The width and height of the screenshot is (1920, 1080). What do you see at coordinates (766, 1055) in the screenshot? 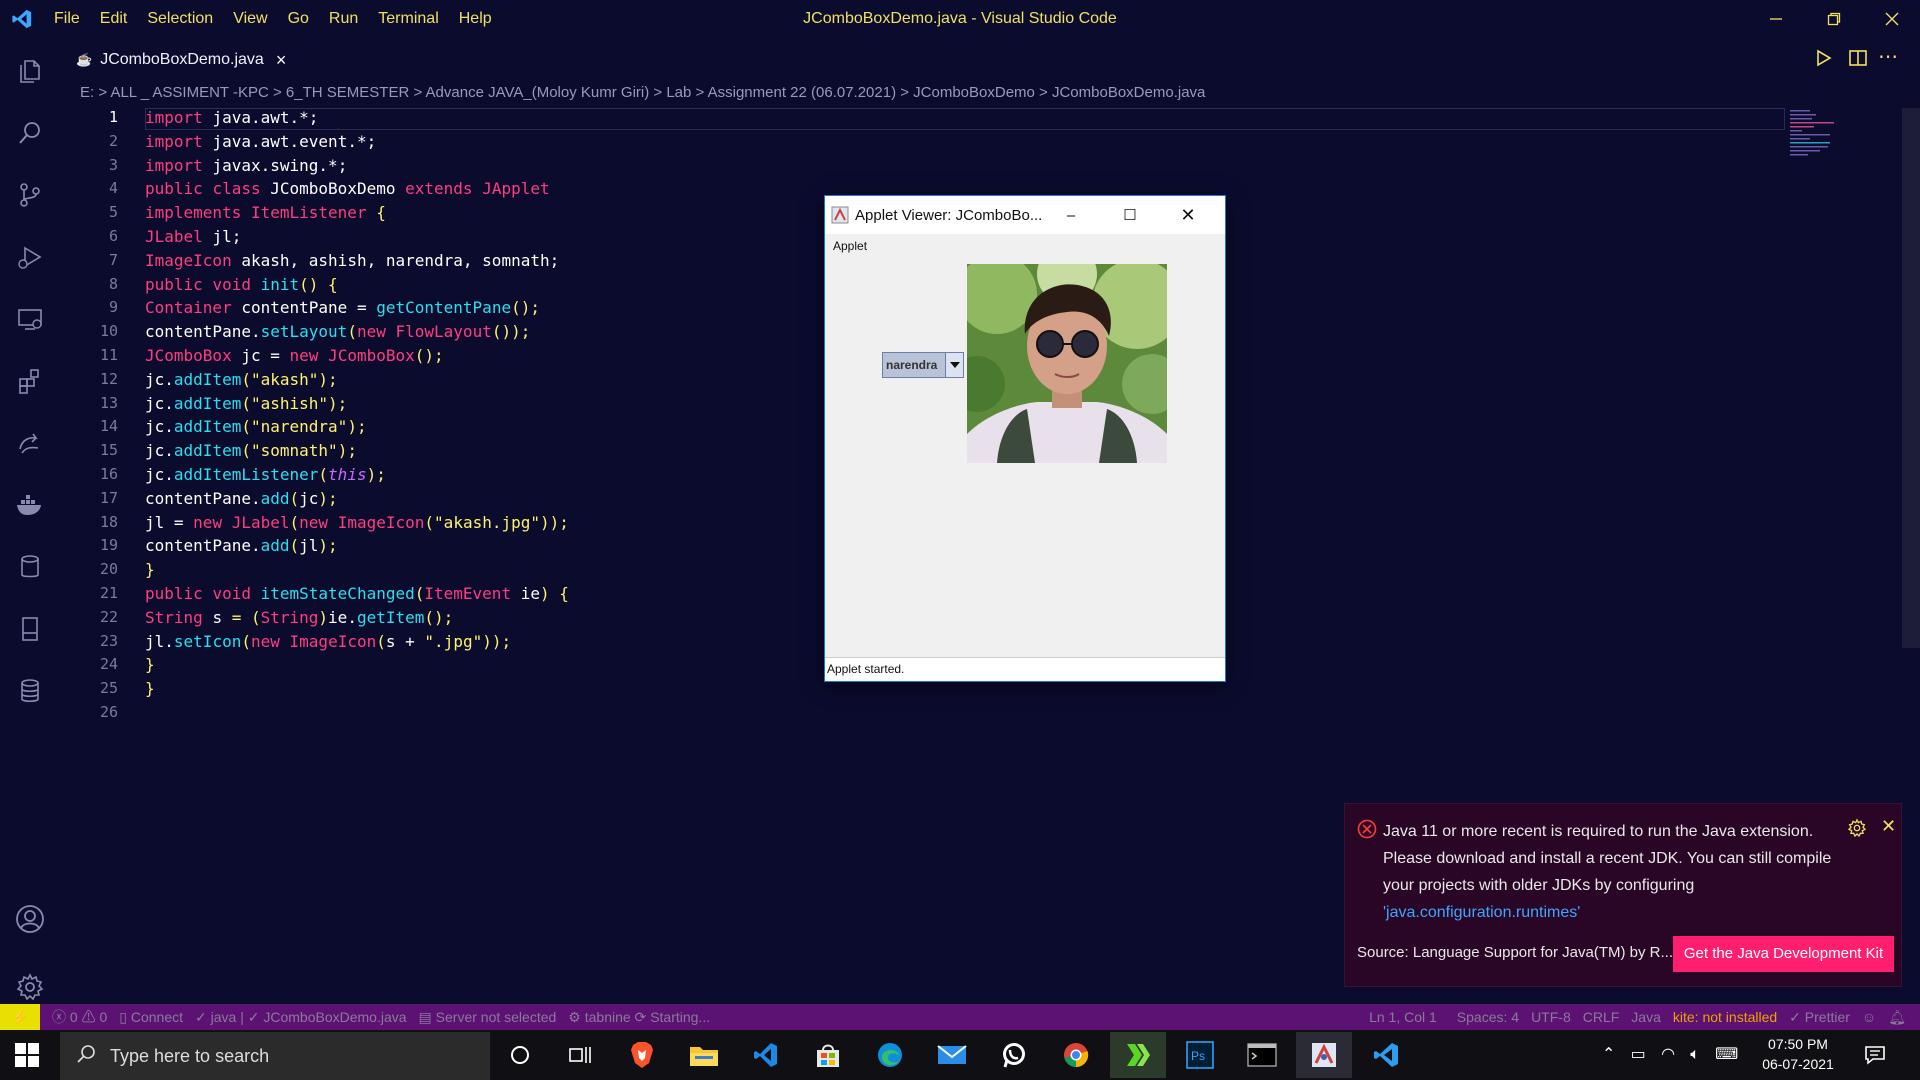
I see `vscode-insiders-icon` at bounding box center [766, 1055].